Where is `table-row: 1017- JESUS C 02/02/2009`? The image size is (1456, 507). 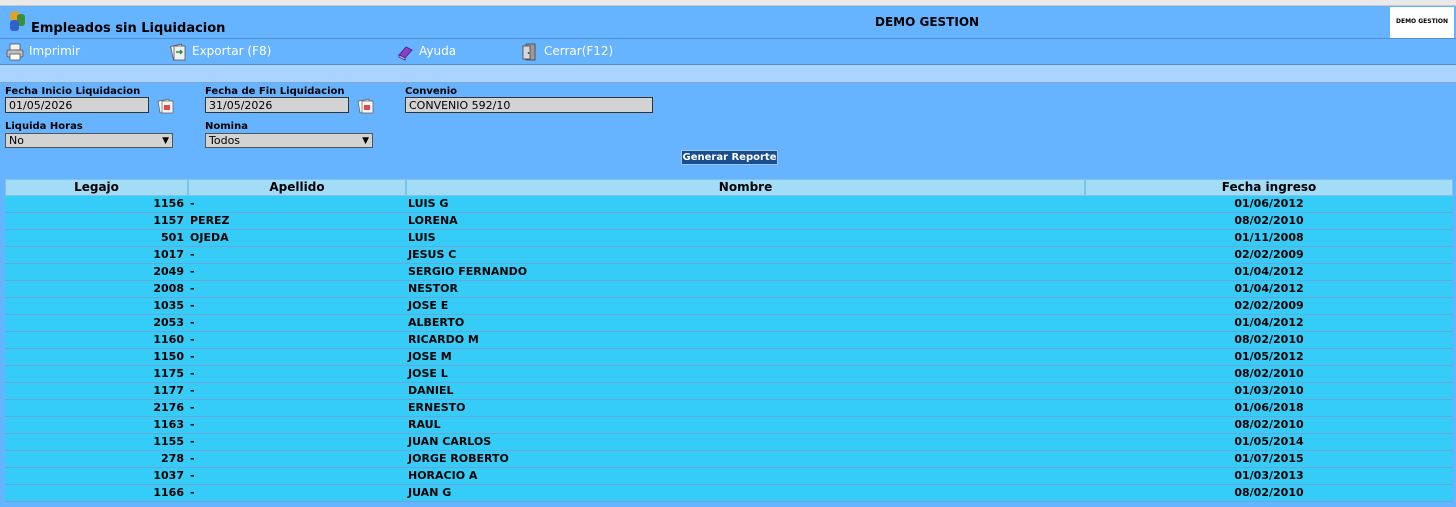 table-row: 1017- JESUS C 02/02/2009 is located at coordinates (729, 255).